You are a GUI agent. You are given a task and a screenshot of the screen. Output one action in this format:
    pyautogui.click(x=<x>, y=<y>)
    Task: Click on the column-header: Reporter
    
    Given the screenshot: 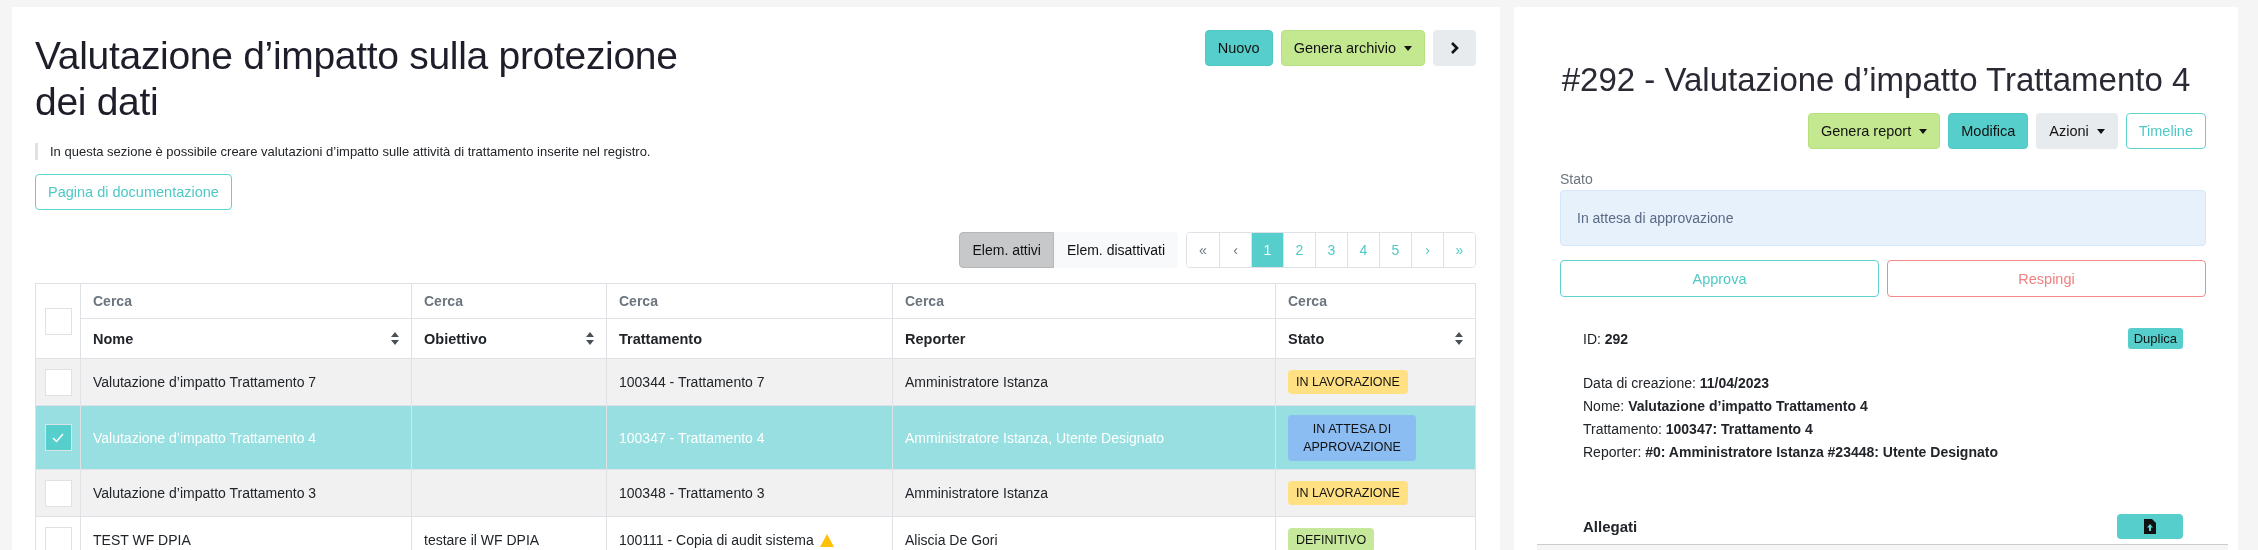 What is the action you would take?
    pyautogui.click(x=935, y=338)
    